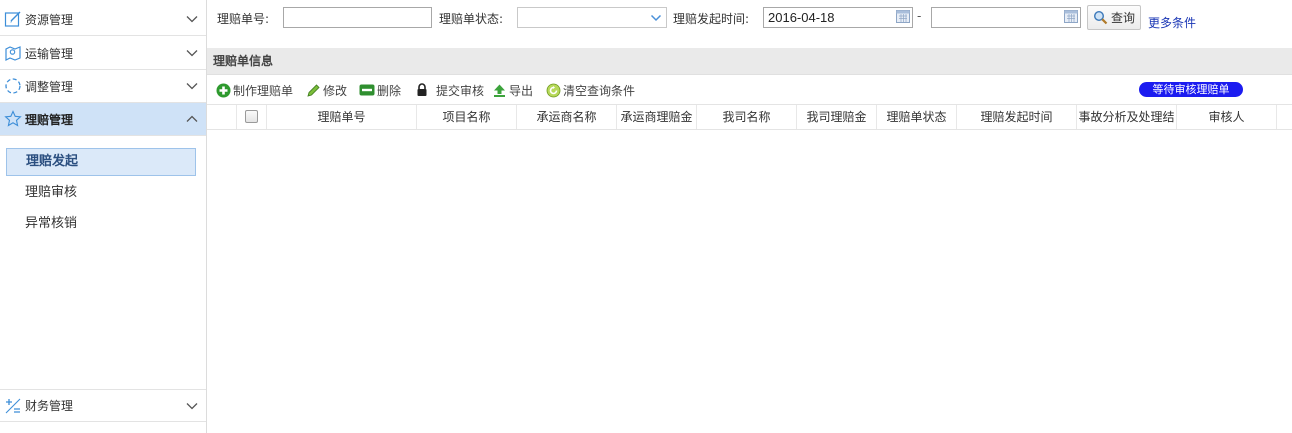 The width and height of the screenshot is (1292, 433). I want to click on column-header: 理赔发起时间, so click(1017, 117).